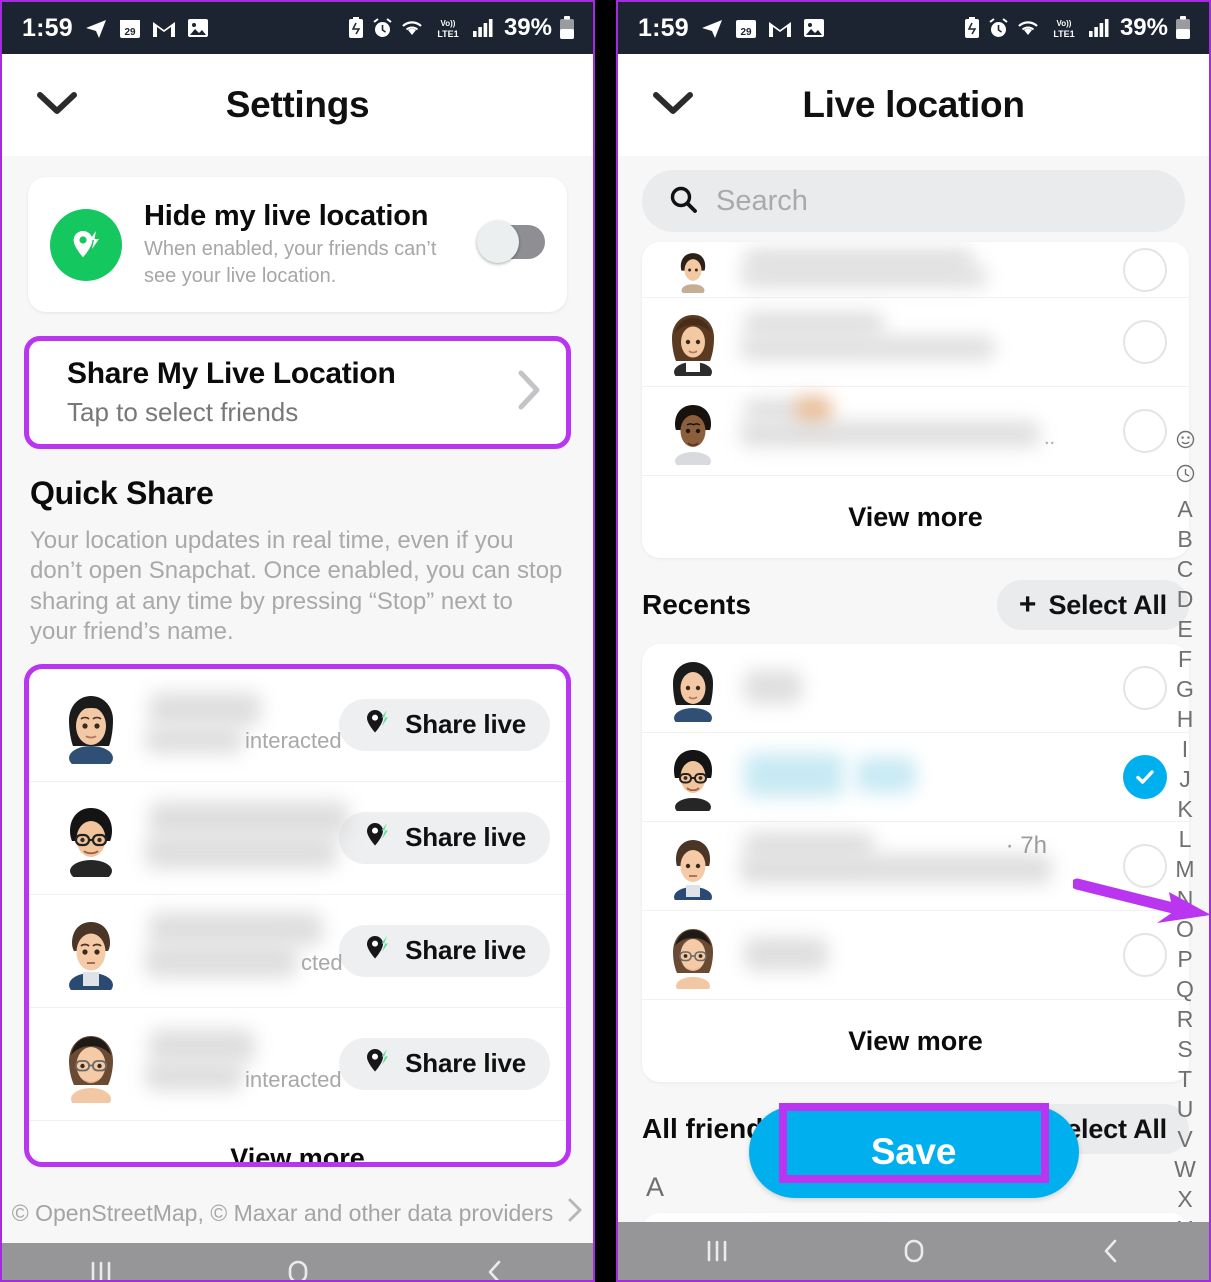 The width and height of the screenshot is (1211, 1282). What do you see at coordinates (693, 869) in the screenshot?
I see `avatar-man-blue-jacket` at bounding box center [693, 869].